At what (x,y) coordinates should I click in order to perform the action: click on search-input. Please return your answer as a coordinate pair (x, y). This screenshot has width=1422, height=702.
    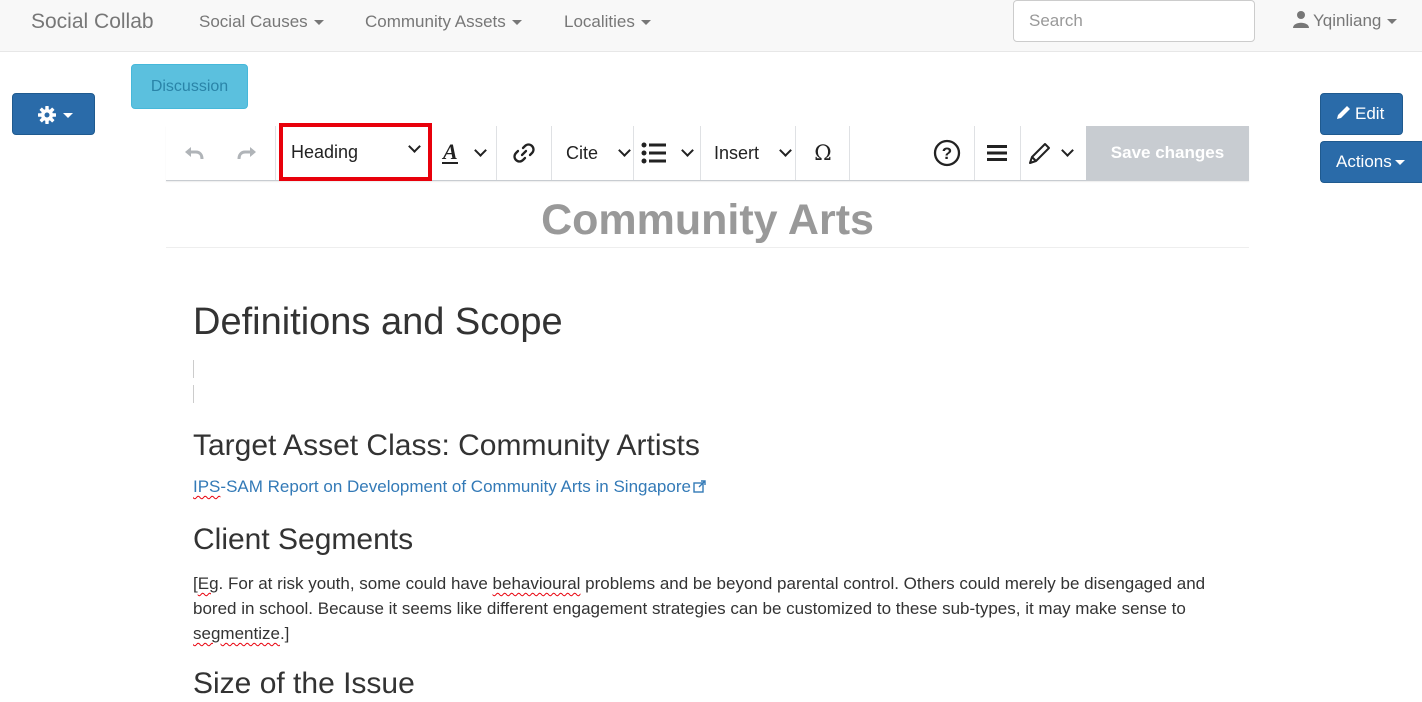
    Looking at the image, I should click on (1134, 21).